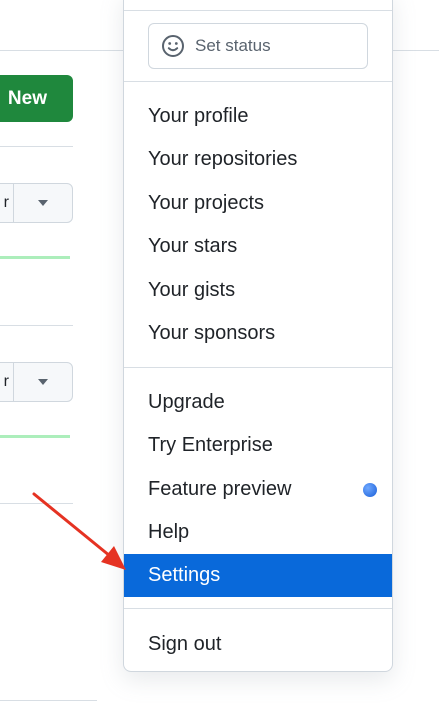 The image size is (439, 713). What do you see at coordinates (233, 45) in the screenshot?
I see `set-status-label: Set status` at bounding box center [233, 45].